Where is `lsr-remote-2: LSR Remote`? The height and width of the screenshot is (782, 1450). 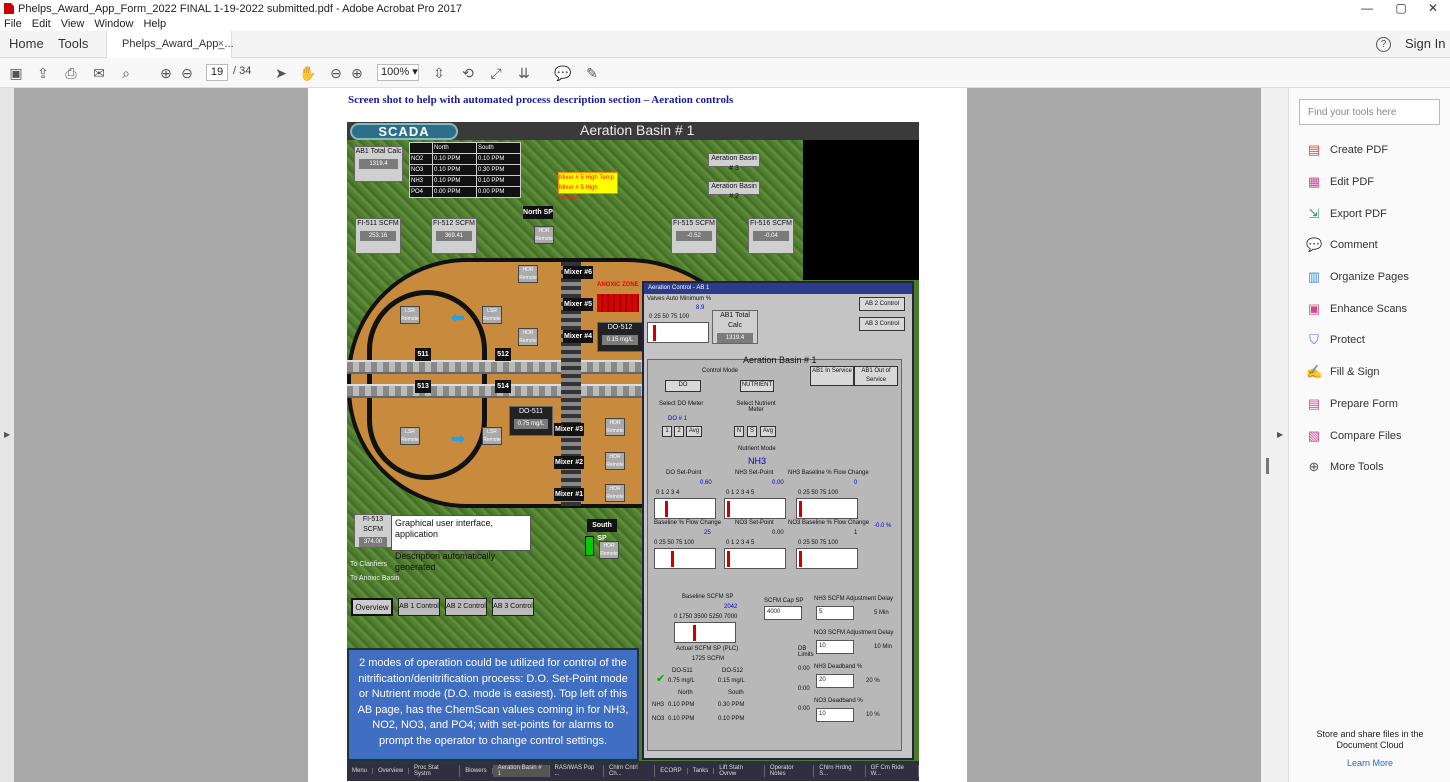
lsr-remote-2: LSR Remote is located at coordinates (492, 315).